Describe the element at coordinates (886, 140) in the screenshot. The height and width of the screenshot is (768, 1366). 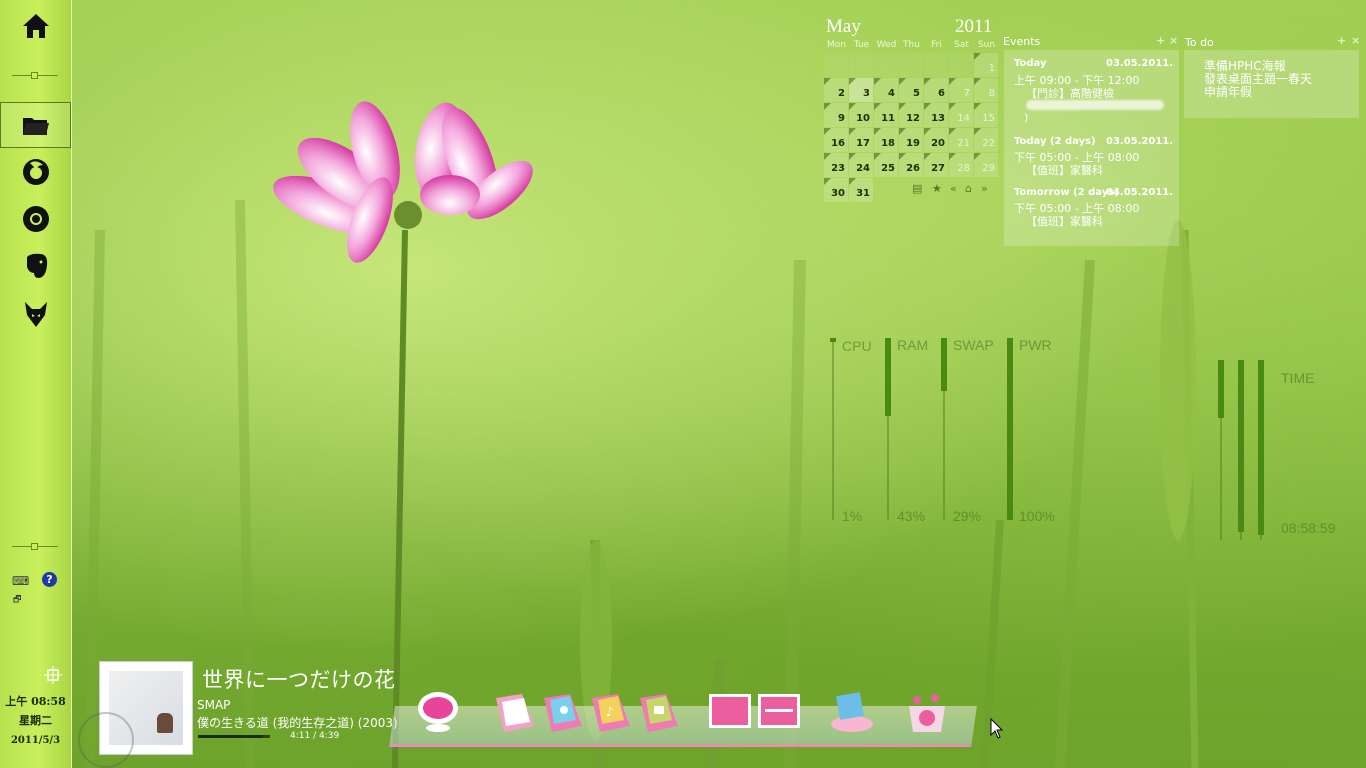
I see `calendar-day: 18` at that location.